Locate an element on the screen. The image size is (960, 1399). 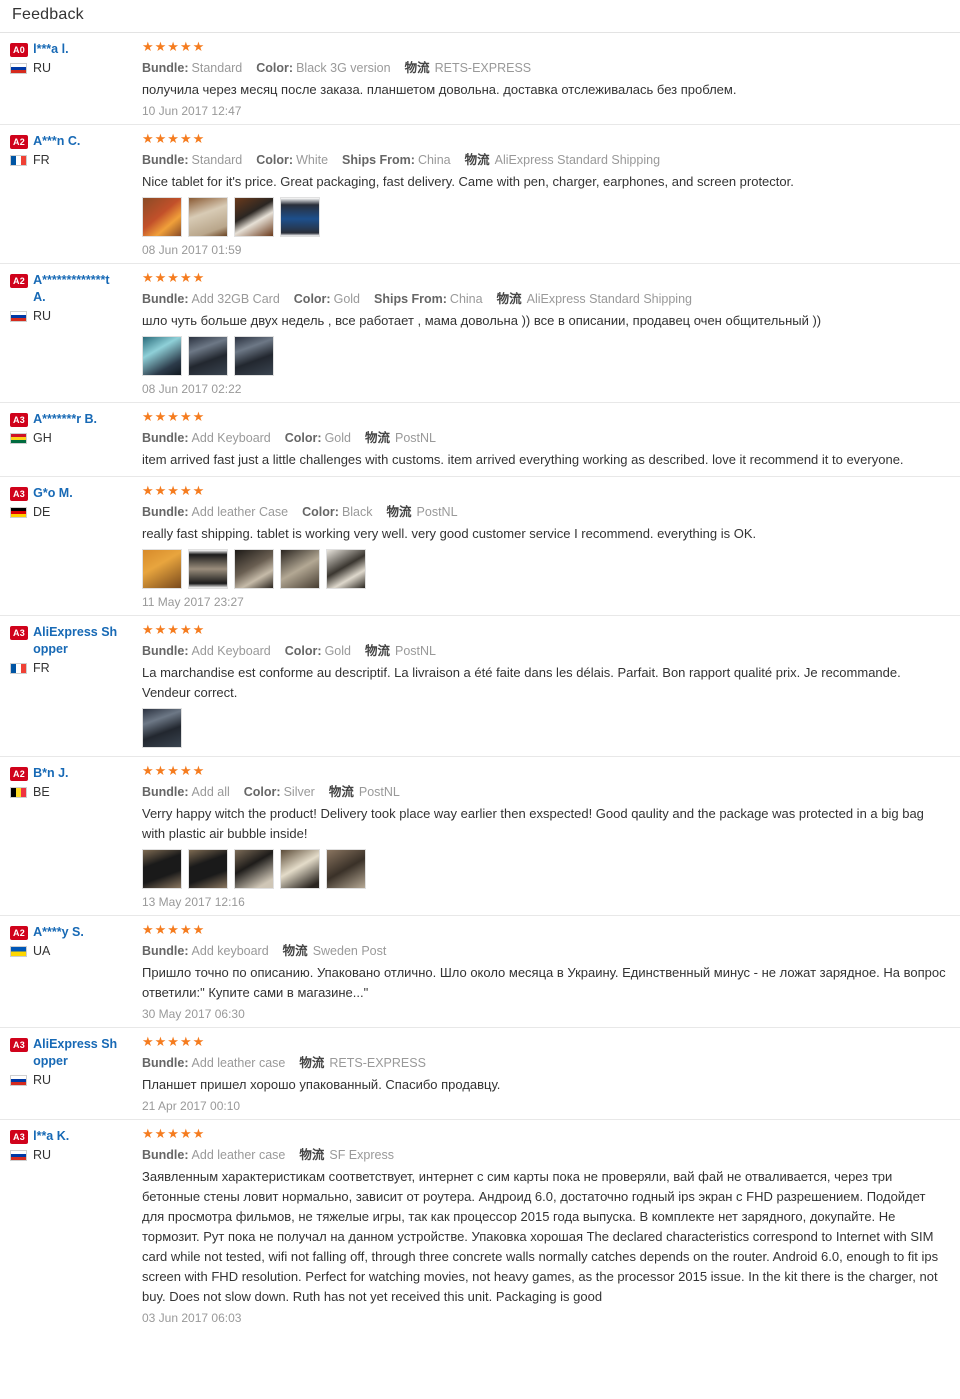
reviewer-info: A2 B*n J. BE is located at coordinates (73, 781).